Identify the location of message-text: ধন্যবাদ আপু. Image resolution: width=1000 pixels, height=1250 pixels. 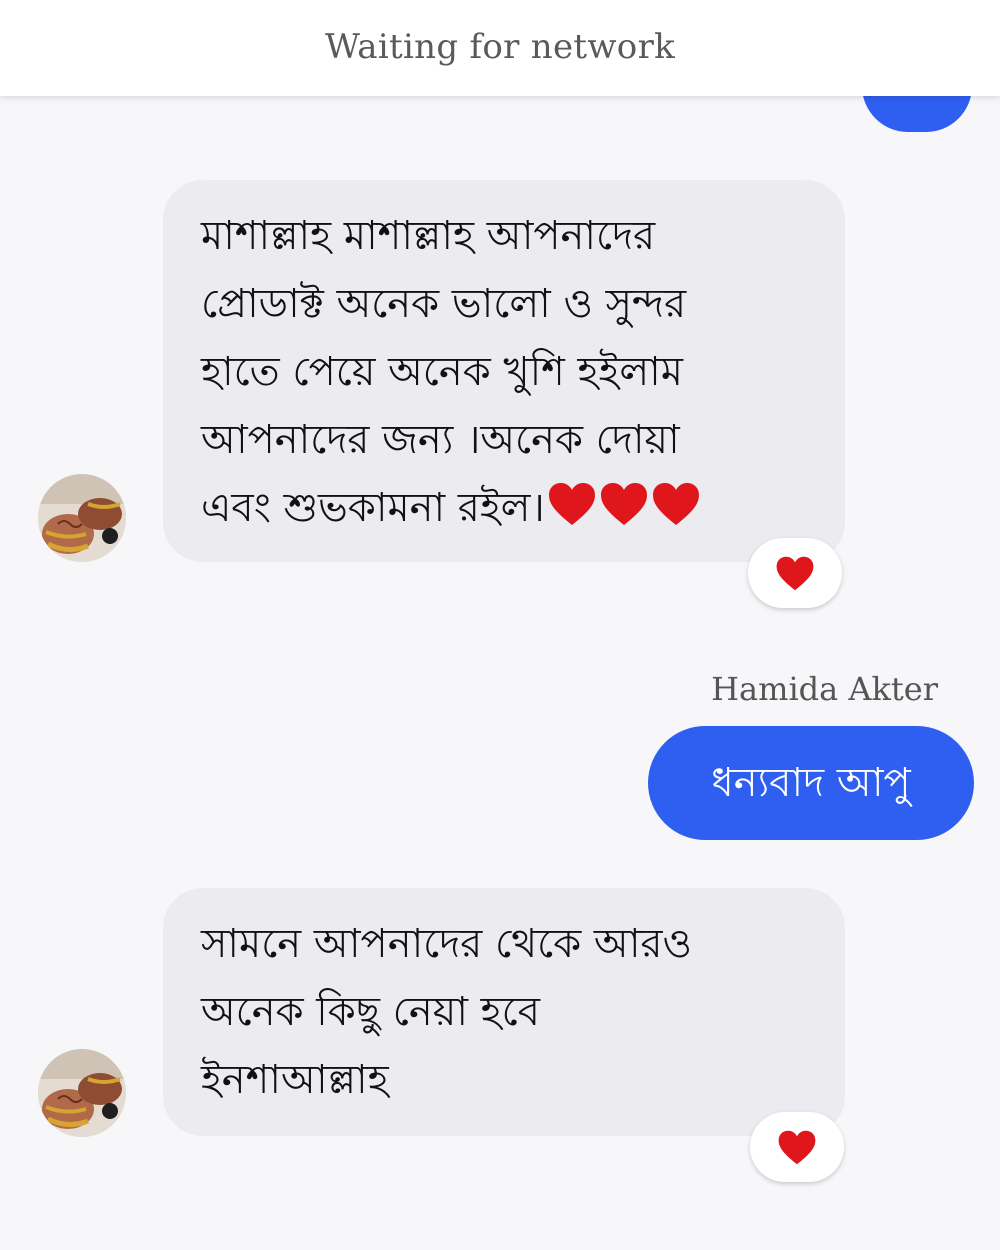
(811, 783).